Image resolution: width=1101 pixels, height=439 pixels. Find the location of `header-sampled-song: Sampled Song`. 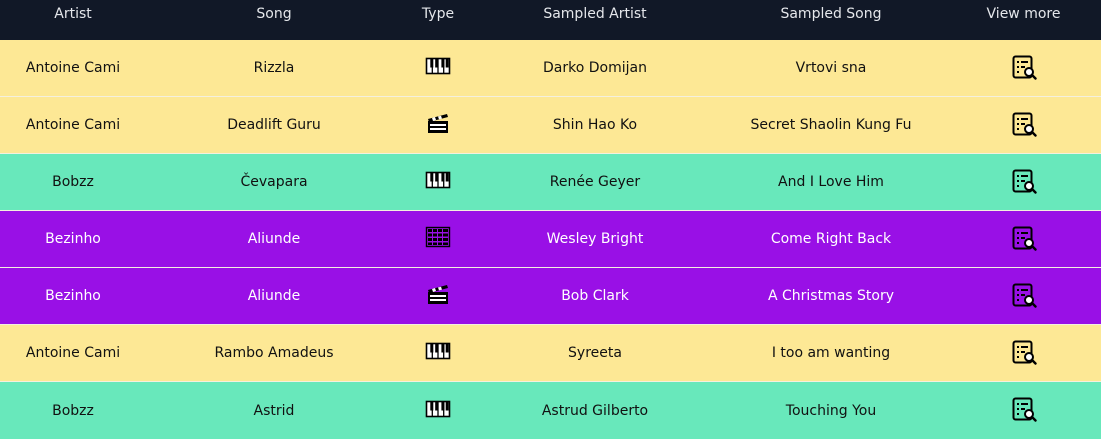

header-sampled-song: Sampled Song is located at coordinates (831, 14).